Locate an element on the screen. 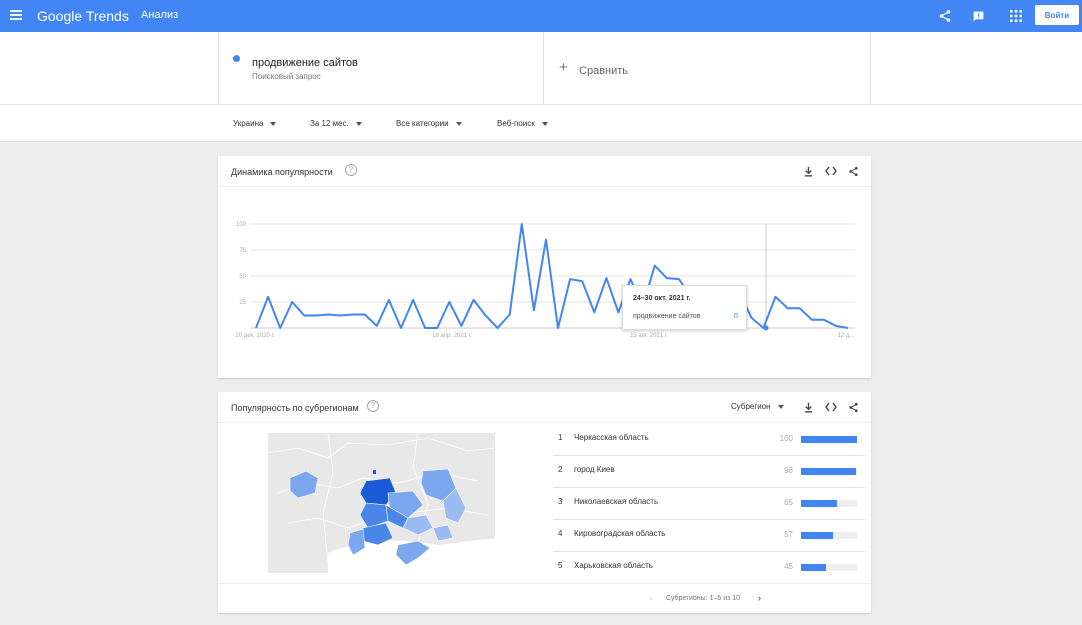  x-tick-label: 20 дек. 2020 г. is located at coordinates (255, 336).